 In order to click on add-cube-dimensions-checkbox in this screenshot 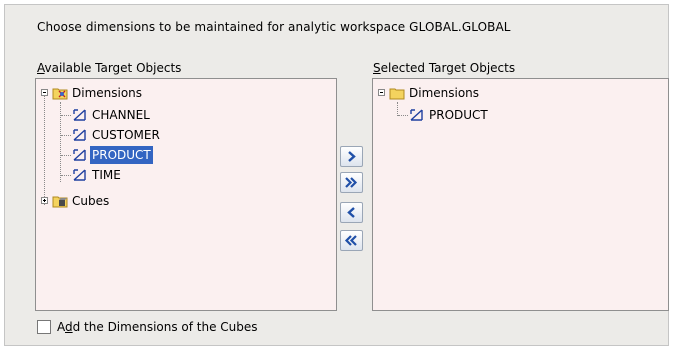, I will do `click(44, 327)`.